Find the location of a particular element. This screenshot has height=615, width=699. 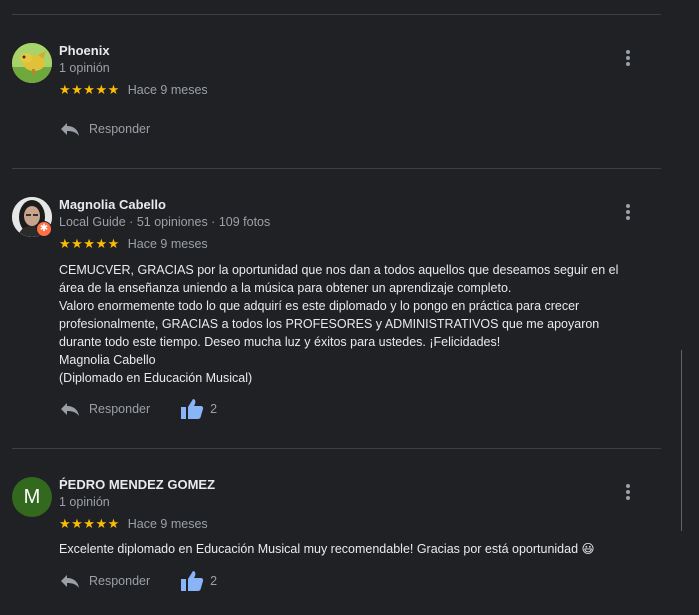

review-text-line: (Diplomado en Educación Musical) is located at coordinates (156, 378).